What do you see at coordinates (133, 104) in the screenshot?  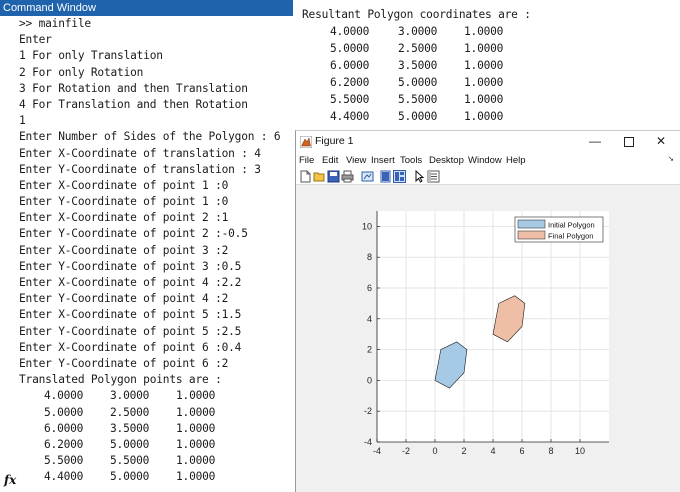 I see `command-output-line: 4 For Translation and then Rotation` at bounding box center [133, 104].